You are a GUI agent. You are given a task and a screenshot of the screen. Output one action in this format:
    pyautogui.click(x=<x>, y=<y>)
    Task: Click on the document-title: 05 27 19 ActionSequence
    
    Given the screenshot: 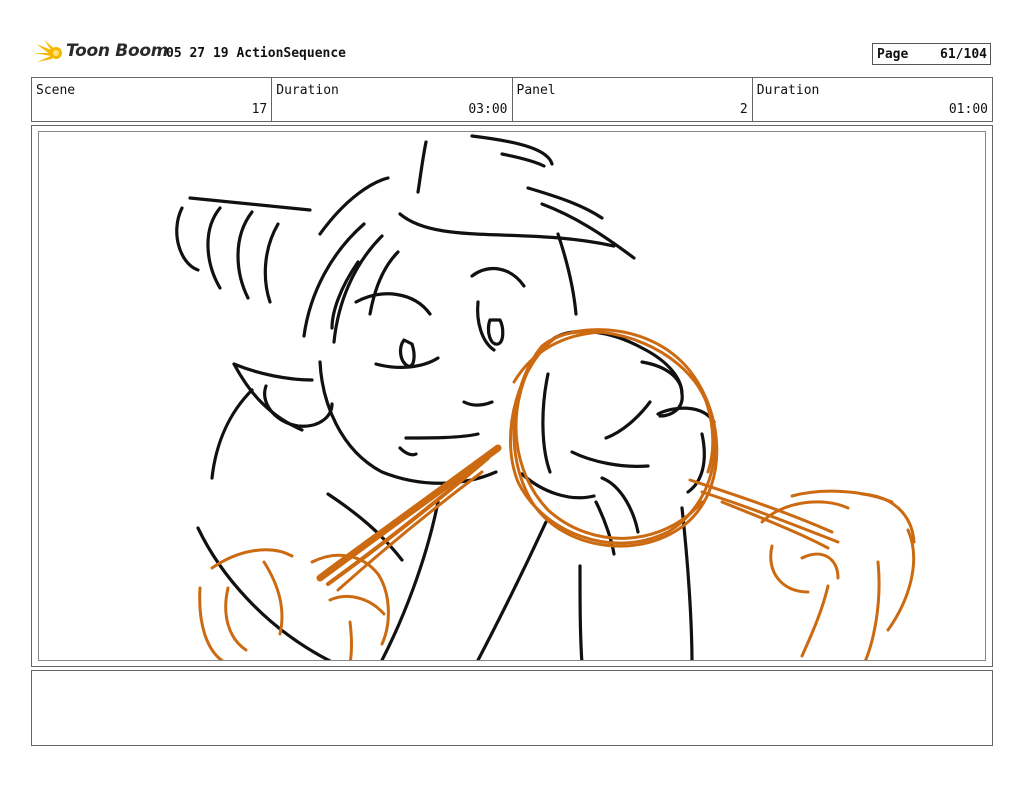 What is the action you would take?
    pyautogui.click(x=256, y=53)
    